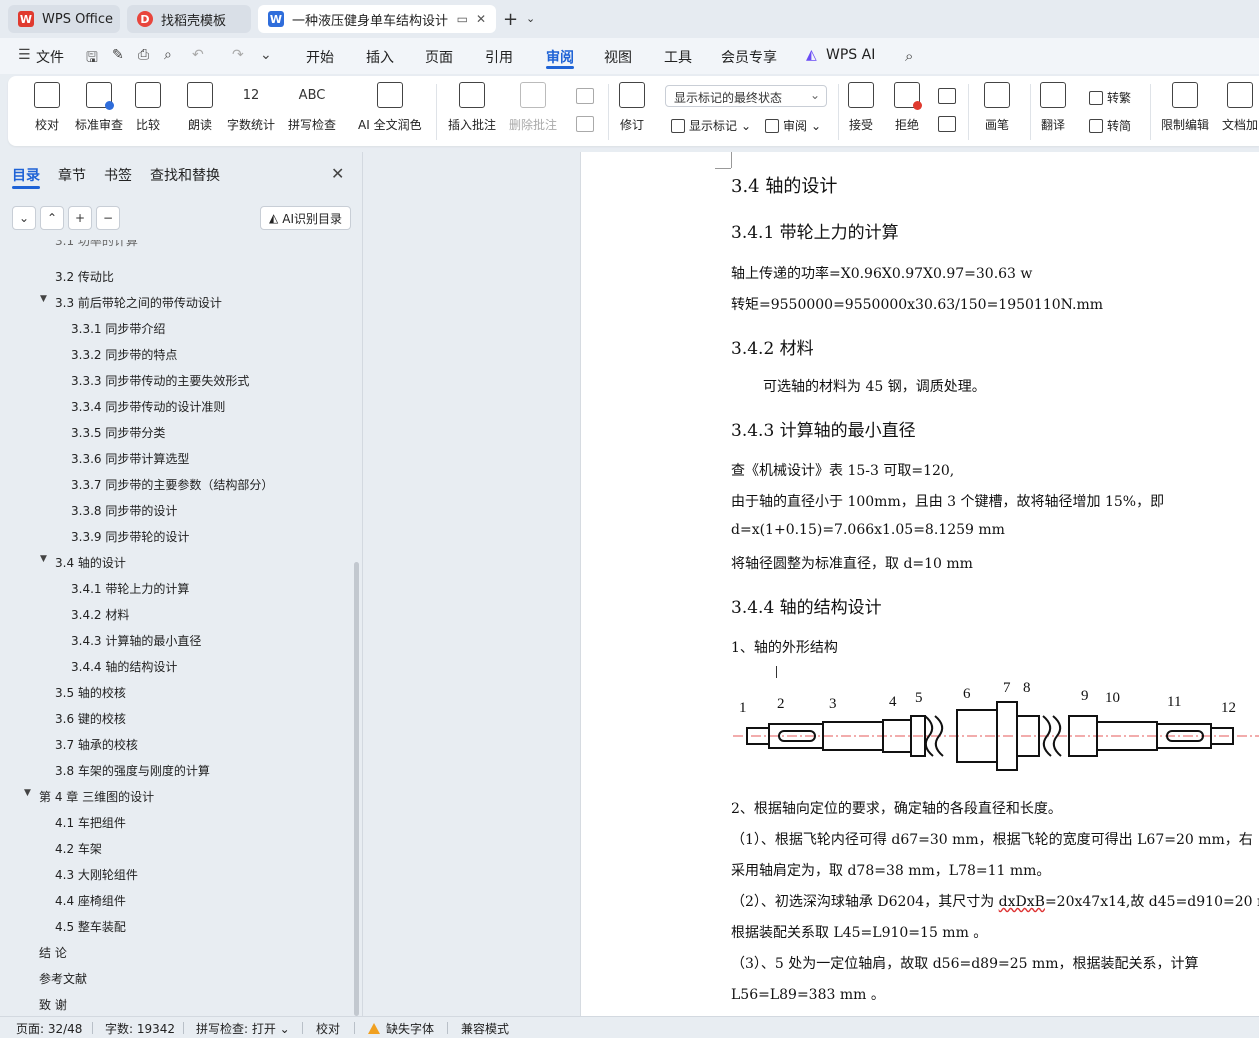  What do you see at coordinates (90, 692) in the screenshot?
I see `toc-item: 3.5 轴的校核` at bounding box center [90, 692].